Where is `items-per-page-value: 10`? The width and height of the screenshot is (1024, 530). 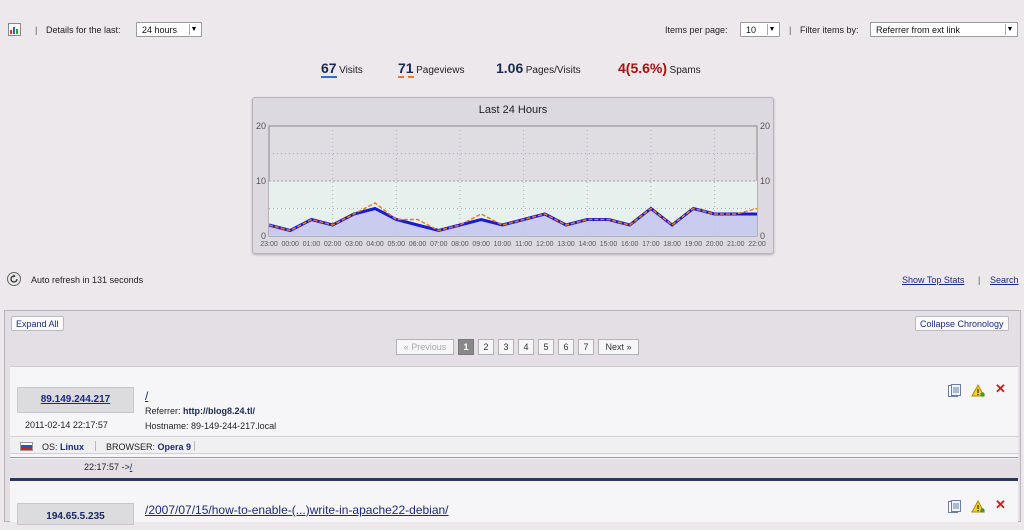
items-per-page-value: 10 is located at coordinates (751, 29).